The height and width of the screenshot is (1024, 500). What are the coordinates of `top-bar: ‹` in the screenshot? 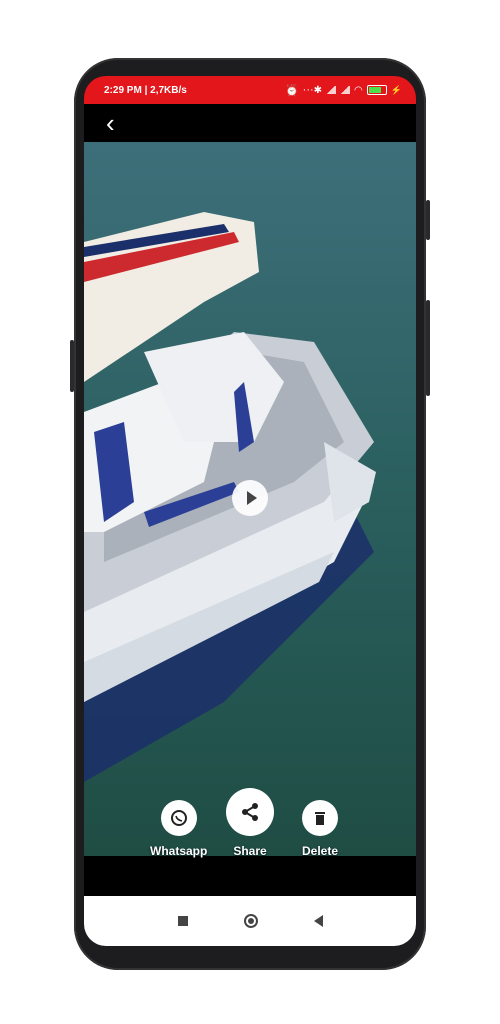 It's located at (250, 123).